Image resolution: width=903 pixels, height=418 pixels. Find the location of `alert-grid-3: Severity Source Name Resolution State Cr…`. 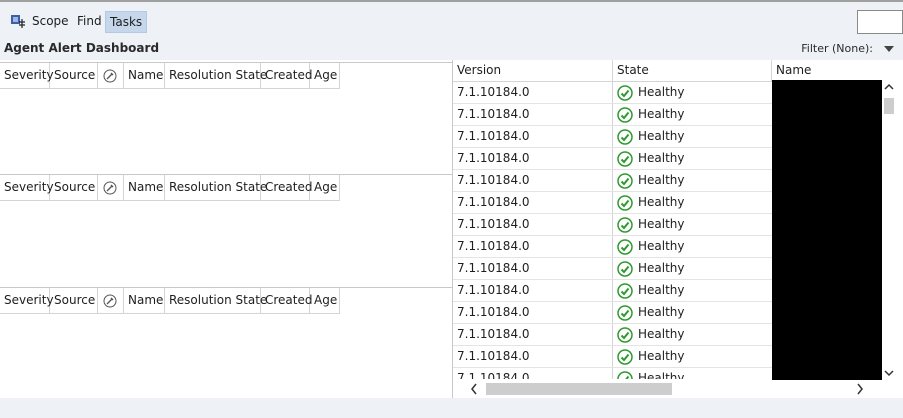

alert-grid-3: Severity Source Name Resolution State Cr… is located at coordinates (226, 343).